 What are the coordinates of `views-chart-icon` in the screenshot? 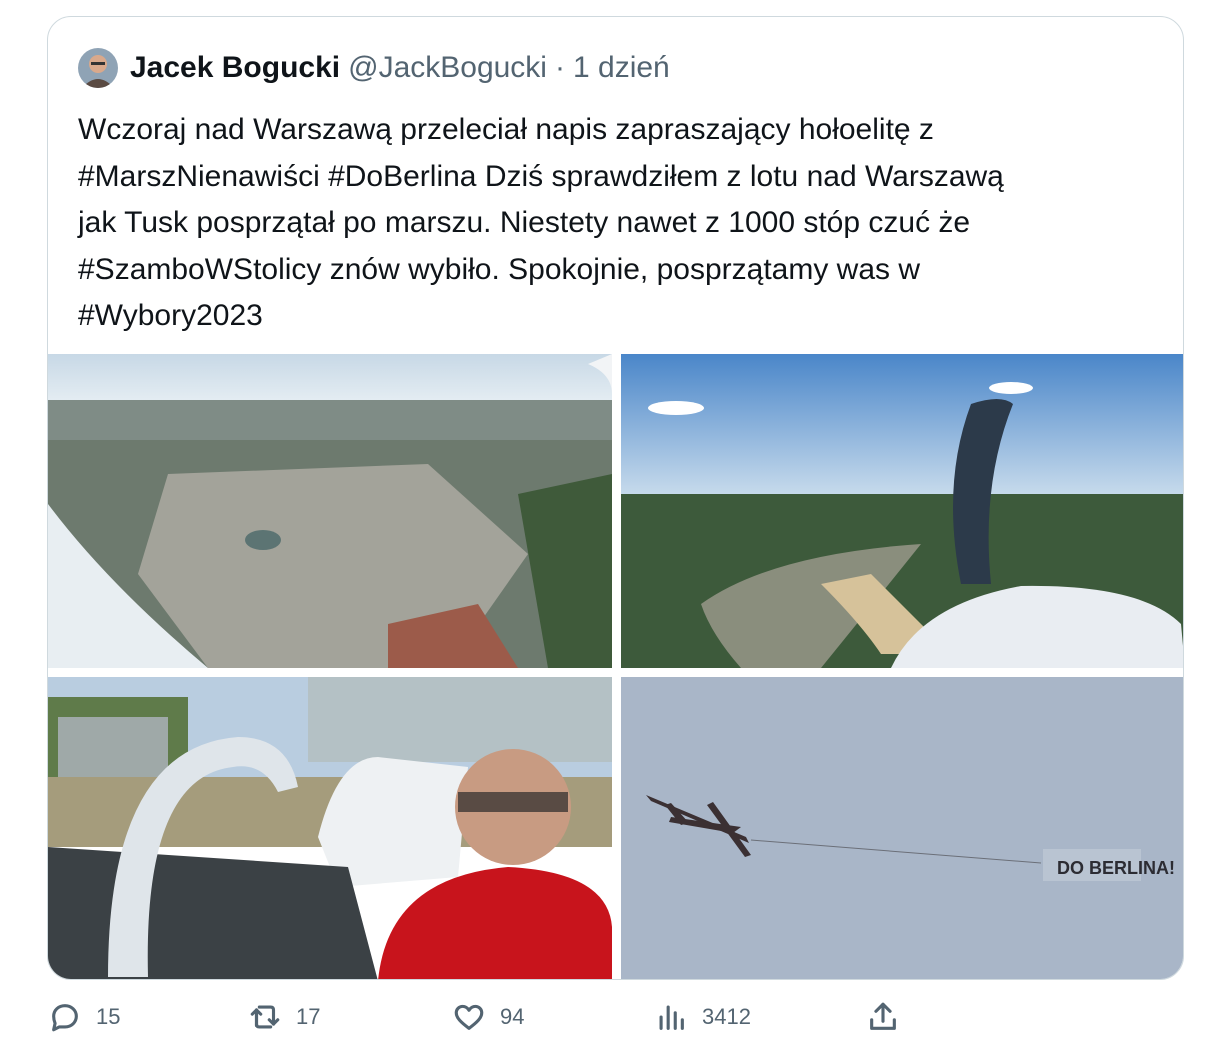 It's located at (671, 1017).